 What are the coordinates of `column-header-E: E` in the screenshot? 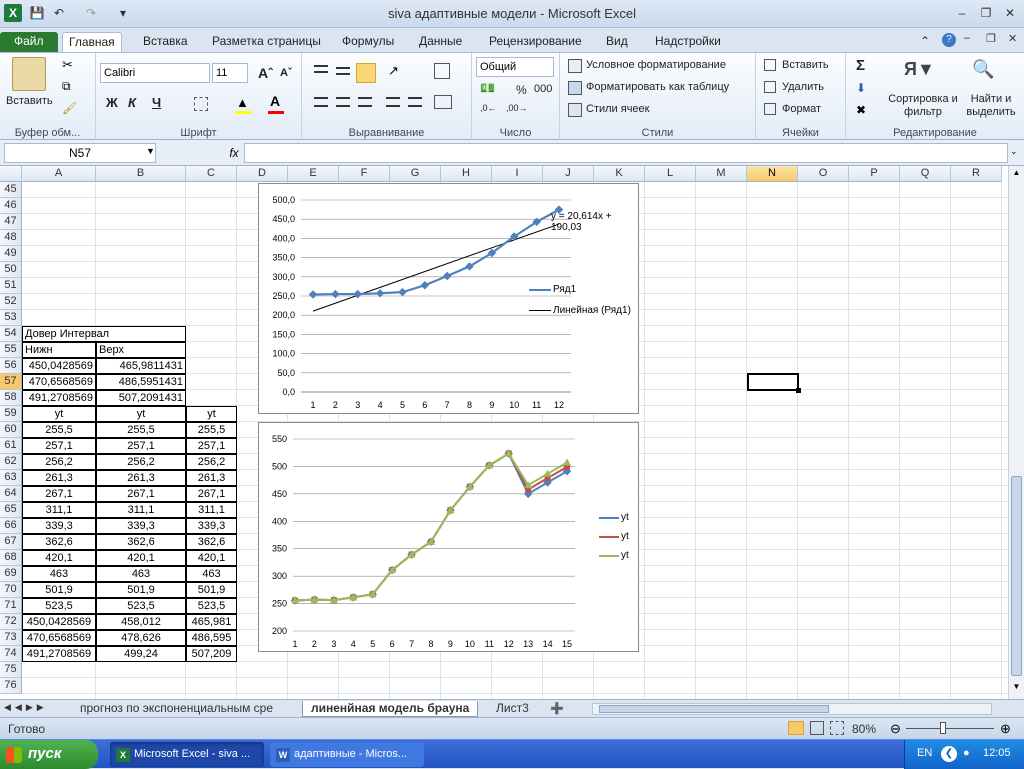 It's located at (313, 174).